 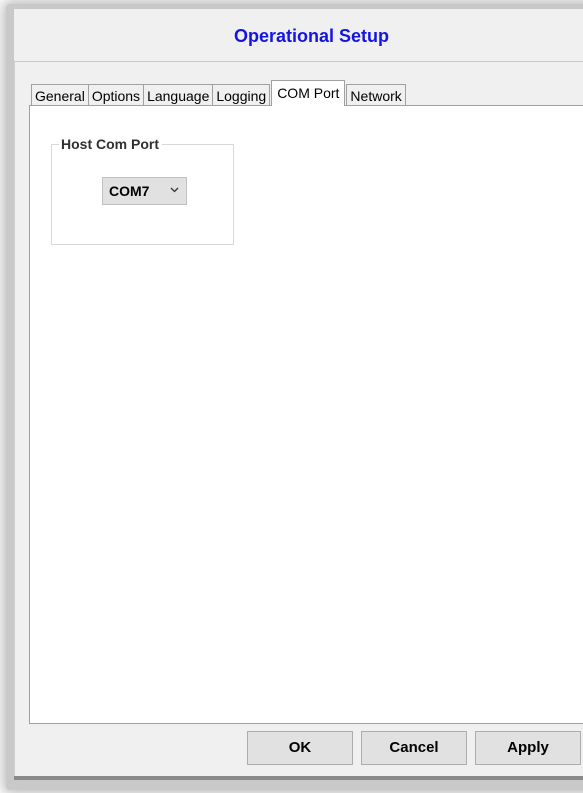 What do you see at coordinates (241, 95) in the screenshot?
I see `tab-logging: Logging` at bounding box center [241, 95].